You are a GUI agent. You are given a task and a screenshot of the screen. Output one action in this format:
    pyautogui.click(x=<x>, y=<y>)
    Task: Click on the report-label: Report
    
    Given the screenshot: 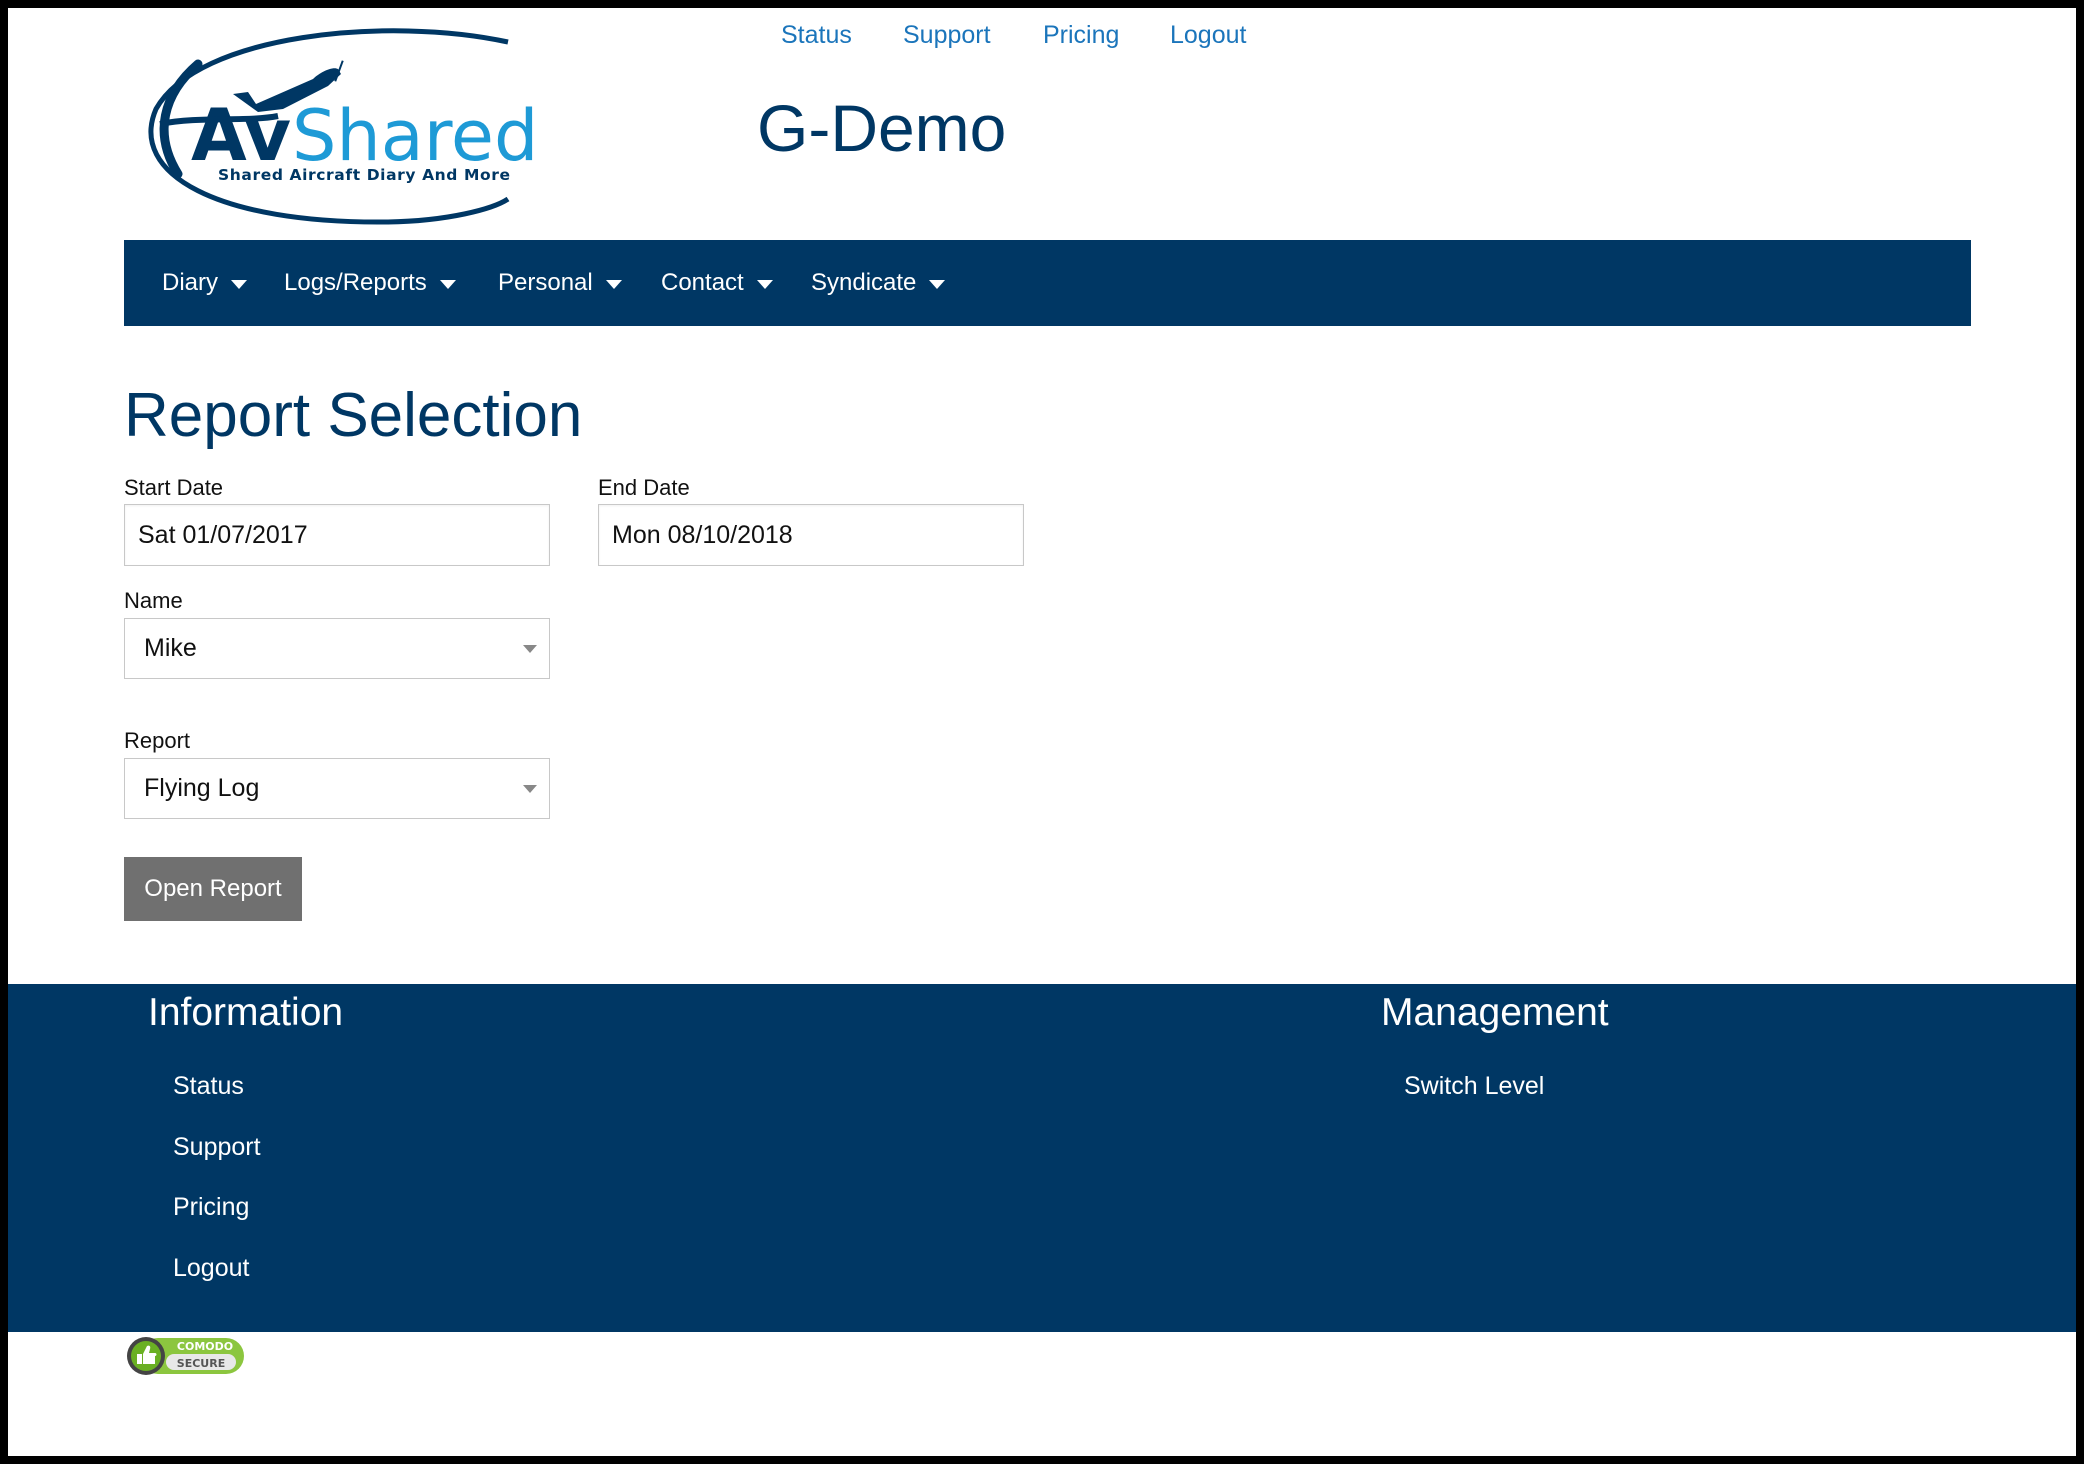 What is the action you would take?
    pyautogui.click(x=157, y=740)
    